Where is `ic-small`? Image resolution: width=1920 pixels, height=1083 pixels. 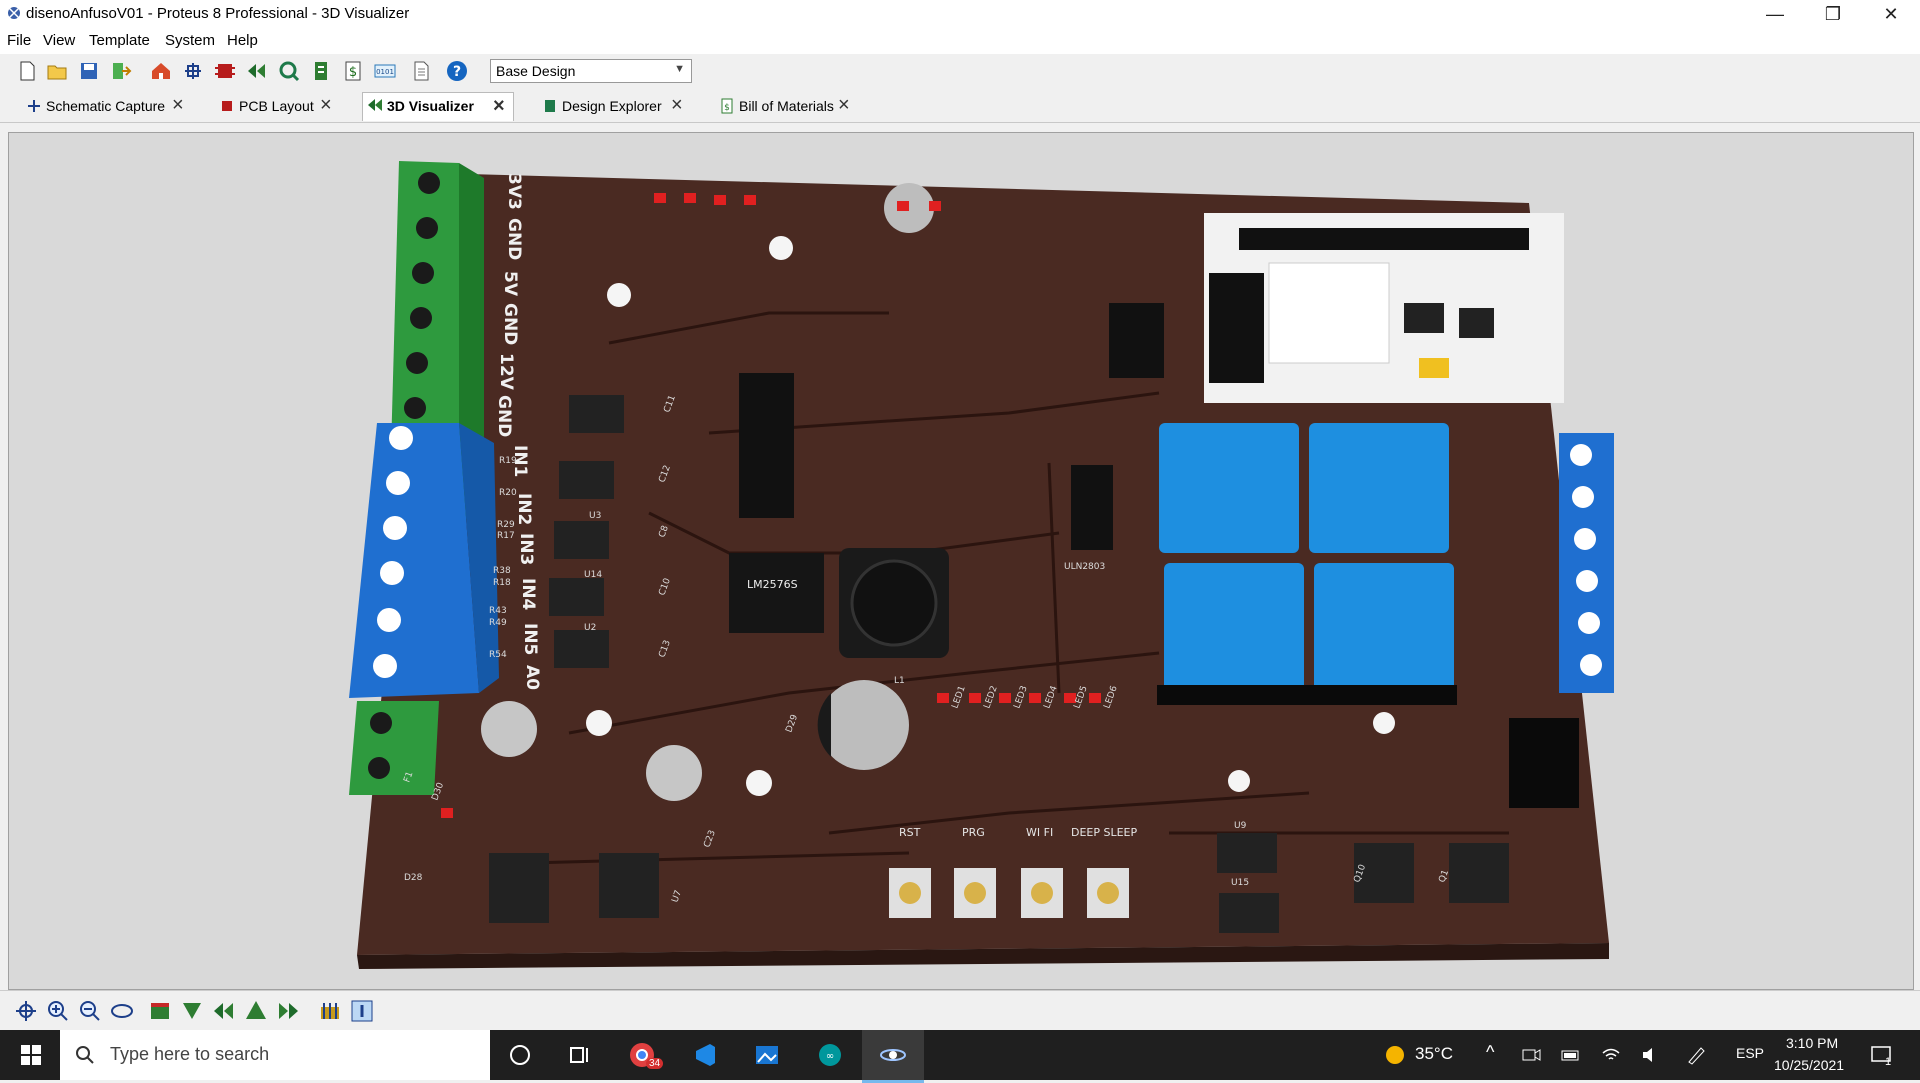
ic-small is located at coordinates (1136, 340).